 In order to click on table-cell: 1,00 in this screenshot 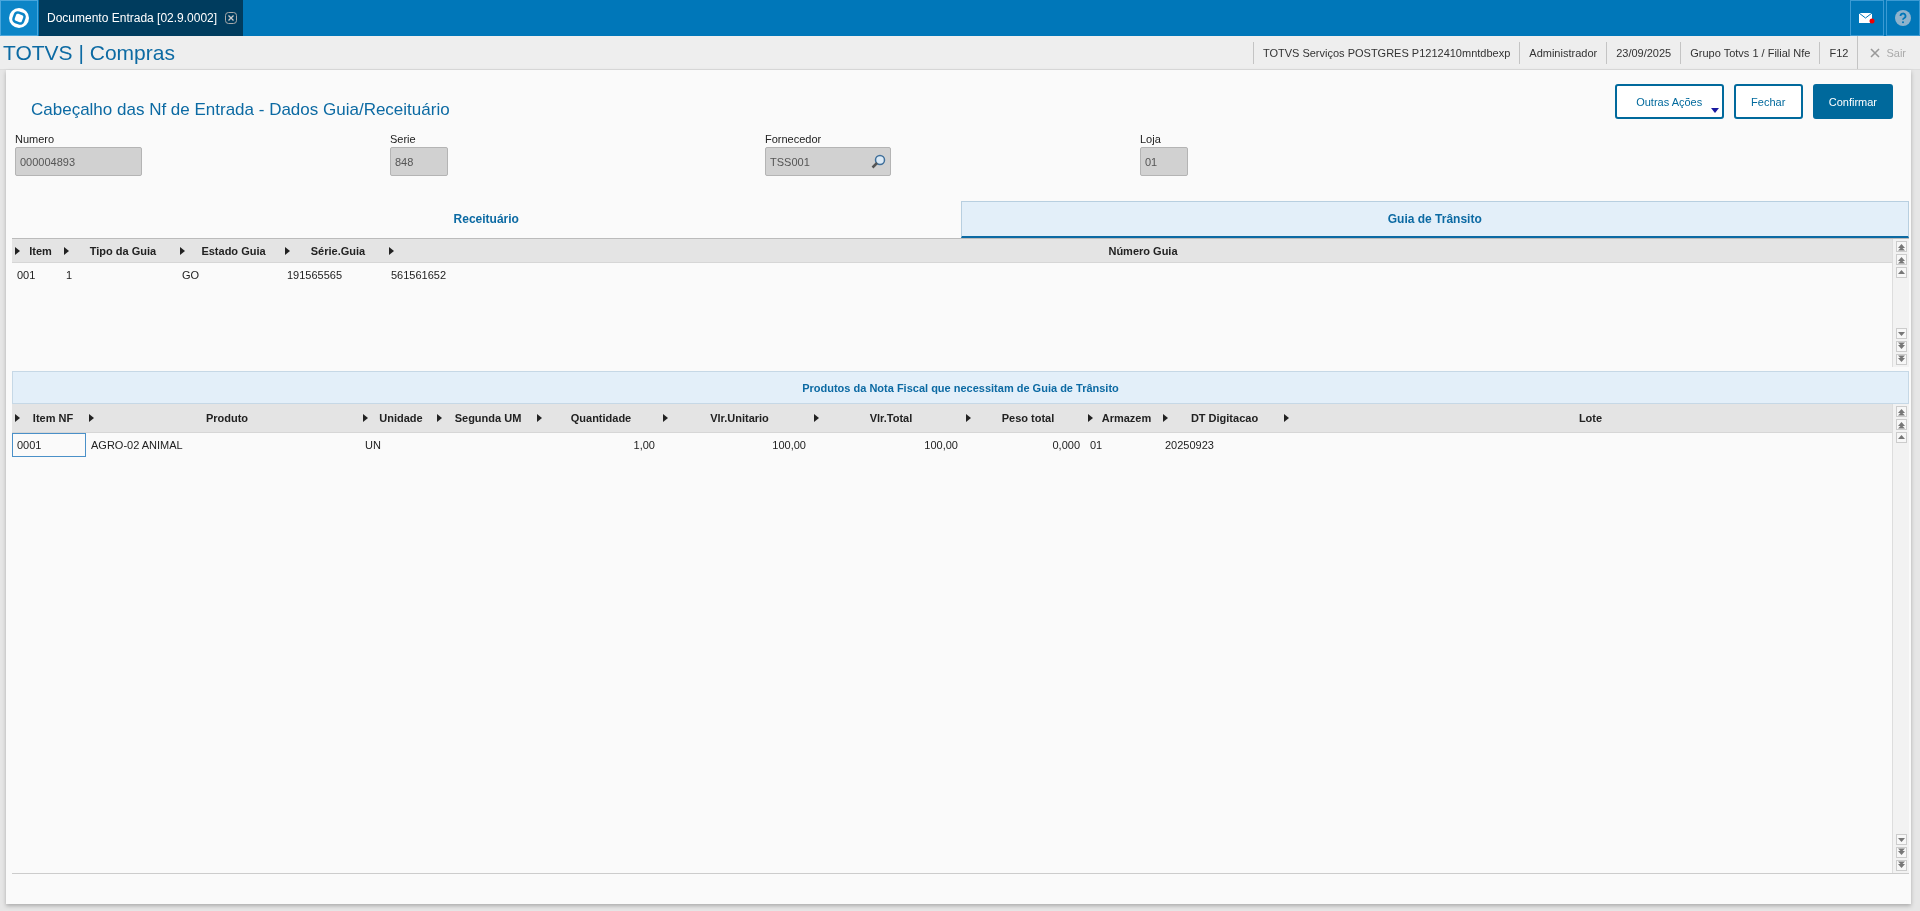, I will do `click(644, 445)`.